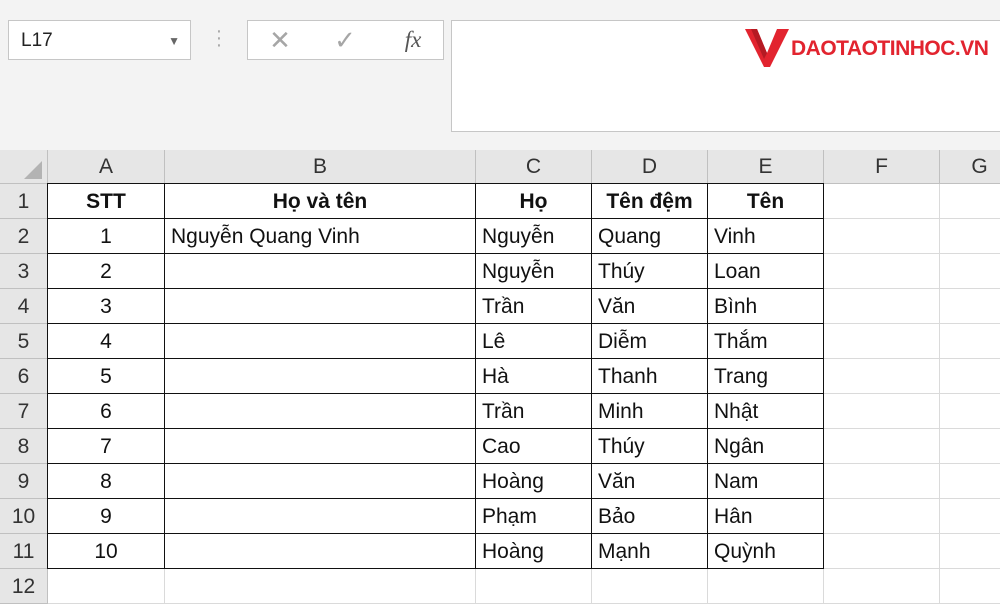 This screenshot has width=1000, height=604. I want to click on cell-a12, so click(106, 586).